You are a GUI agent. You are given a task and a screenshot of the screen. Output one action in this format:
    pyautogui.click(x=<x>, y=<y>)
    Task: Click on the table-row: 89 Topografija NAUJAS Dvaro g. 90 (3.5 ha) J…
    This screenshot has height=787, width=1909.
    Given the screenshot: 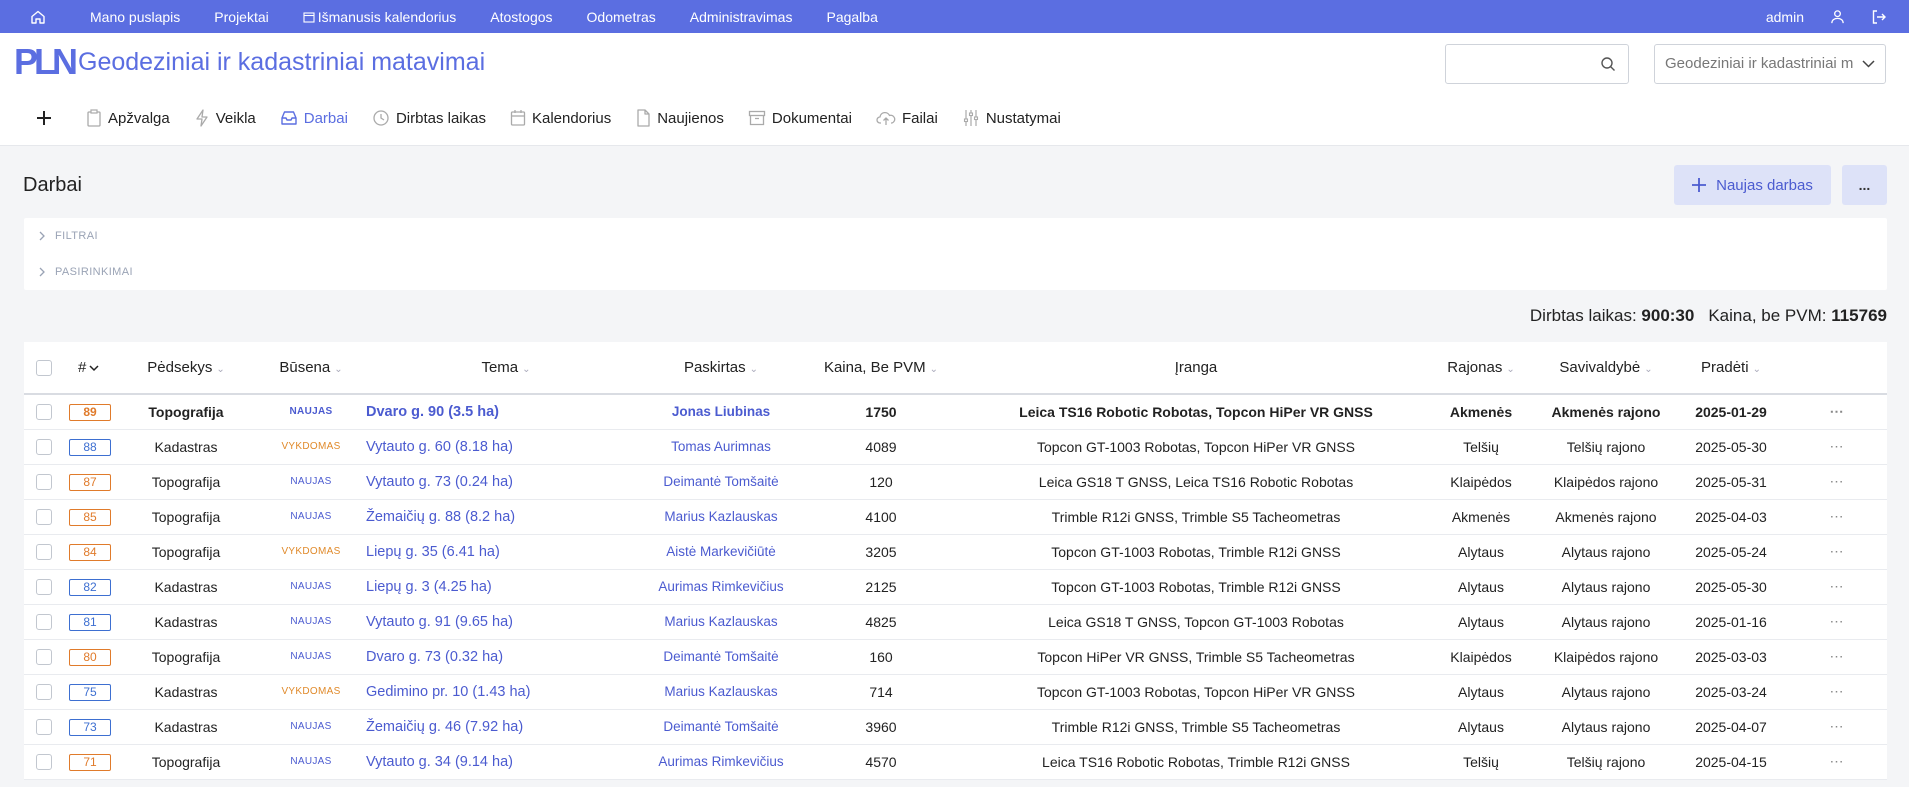 What is the action you would take?
    pyautogui.click(x=955, y=411)
    